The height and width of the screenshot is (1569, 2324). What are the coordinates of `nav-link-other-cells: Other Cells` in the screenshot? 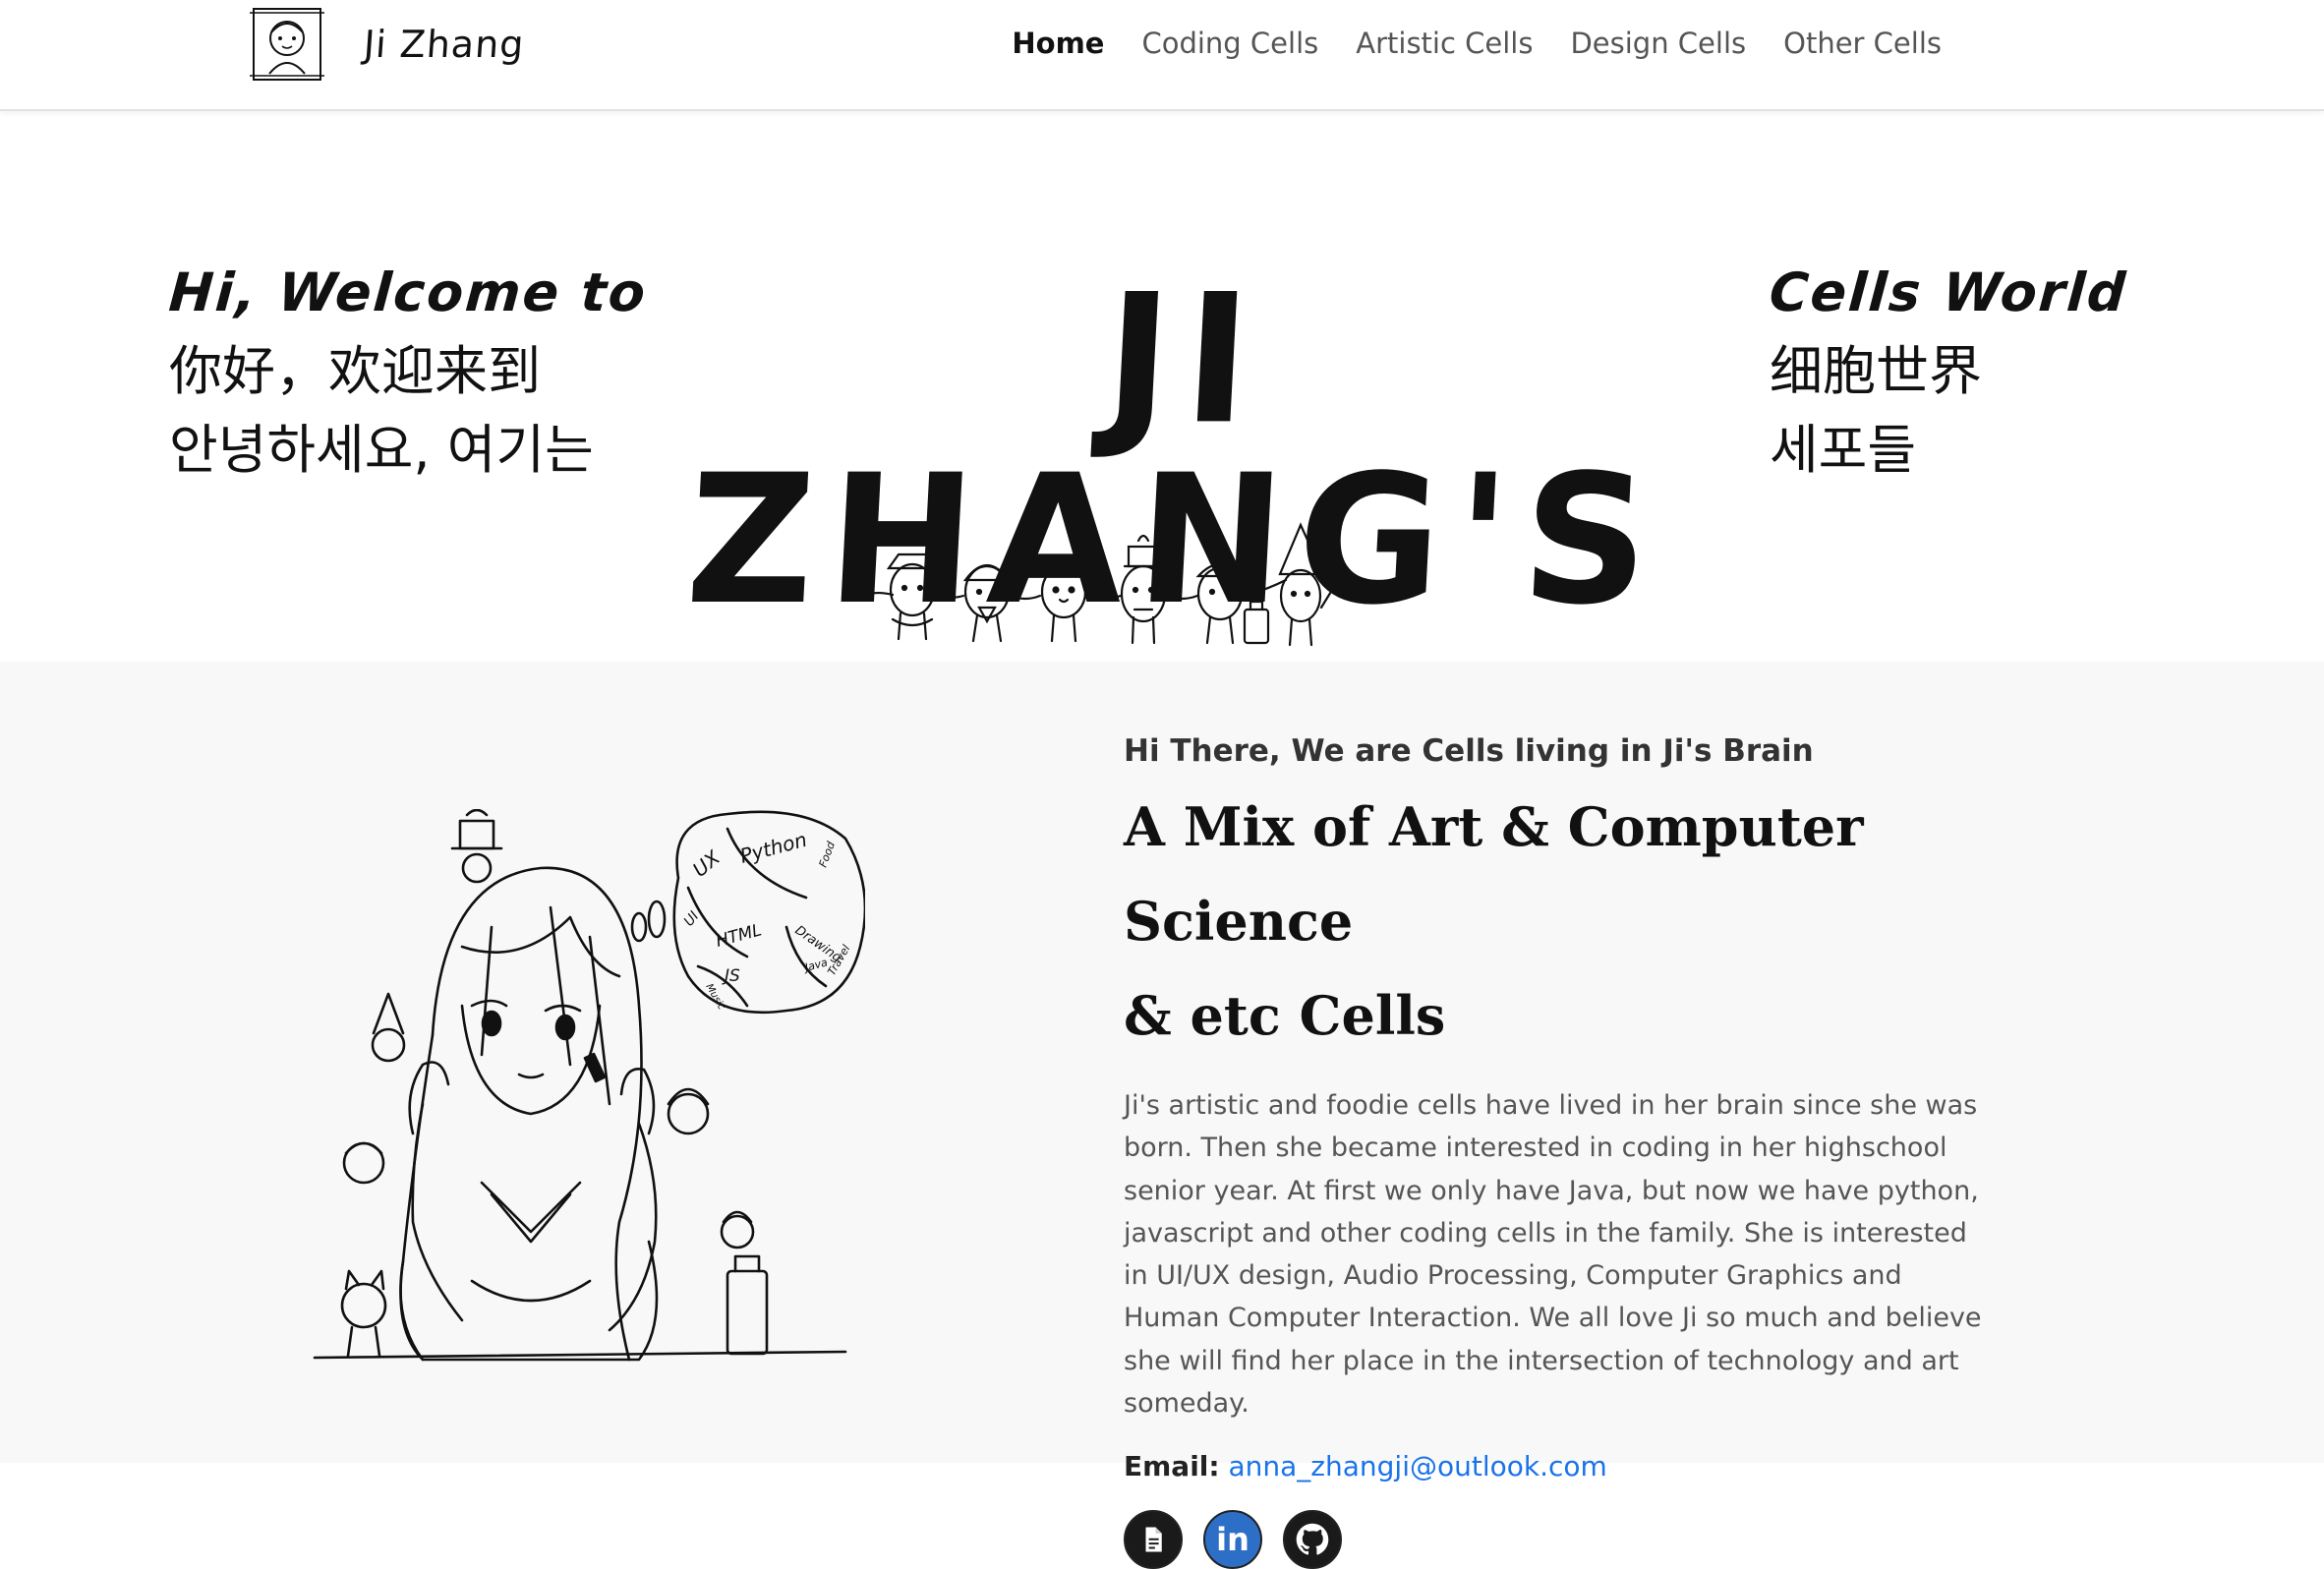 It's located at (1862, 43).